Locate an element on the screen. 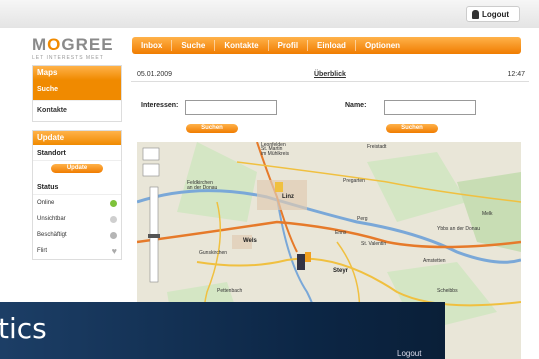  nav-suche: Suche is located at coordinates (194, 45).